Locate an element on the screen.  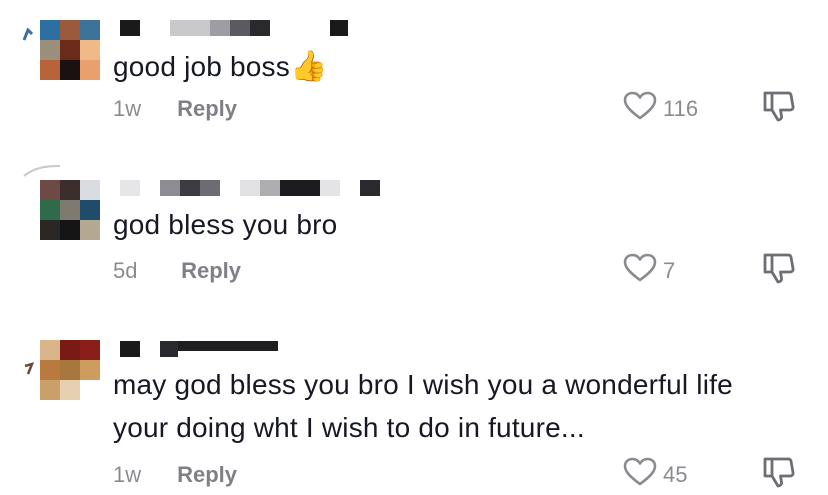
like-button: 7 is located at coordinates (649, 271).